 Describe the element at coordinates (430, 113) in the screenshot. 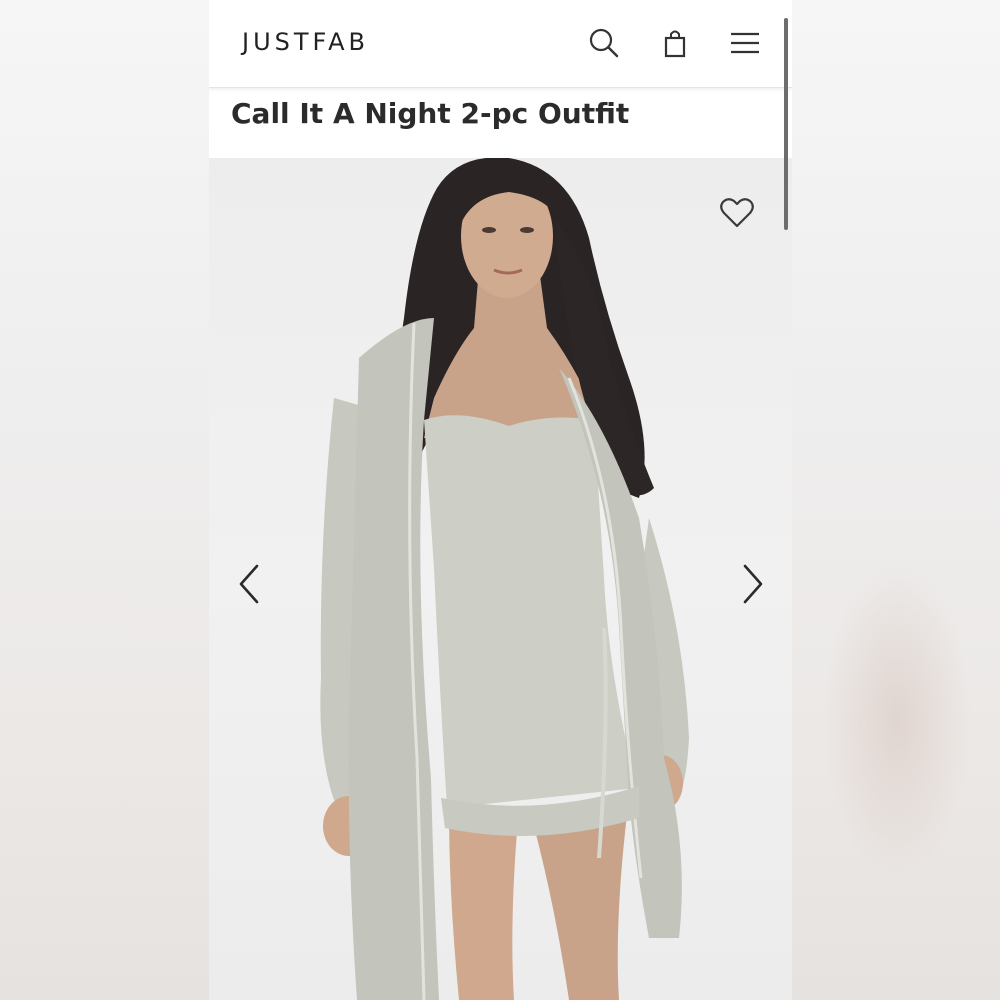

I see `product-title: Call It A Night 2-pc Outfit` at that location.